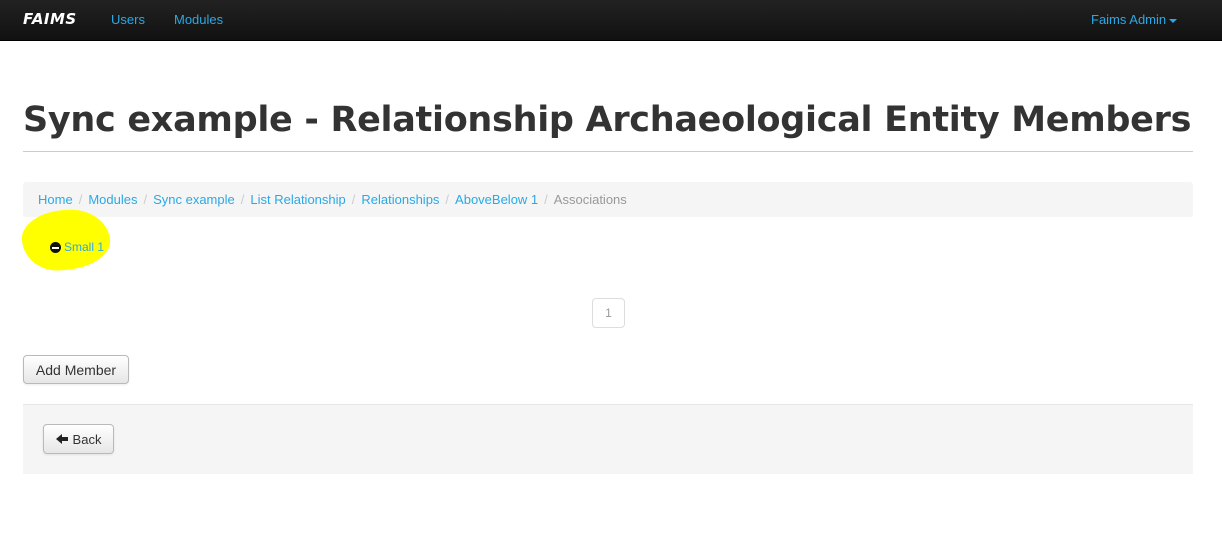 The height and width of the screenshot is (539, 1222). I want to click on user-menu-dropdown: Faims Admin, so click(1134, 19).